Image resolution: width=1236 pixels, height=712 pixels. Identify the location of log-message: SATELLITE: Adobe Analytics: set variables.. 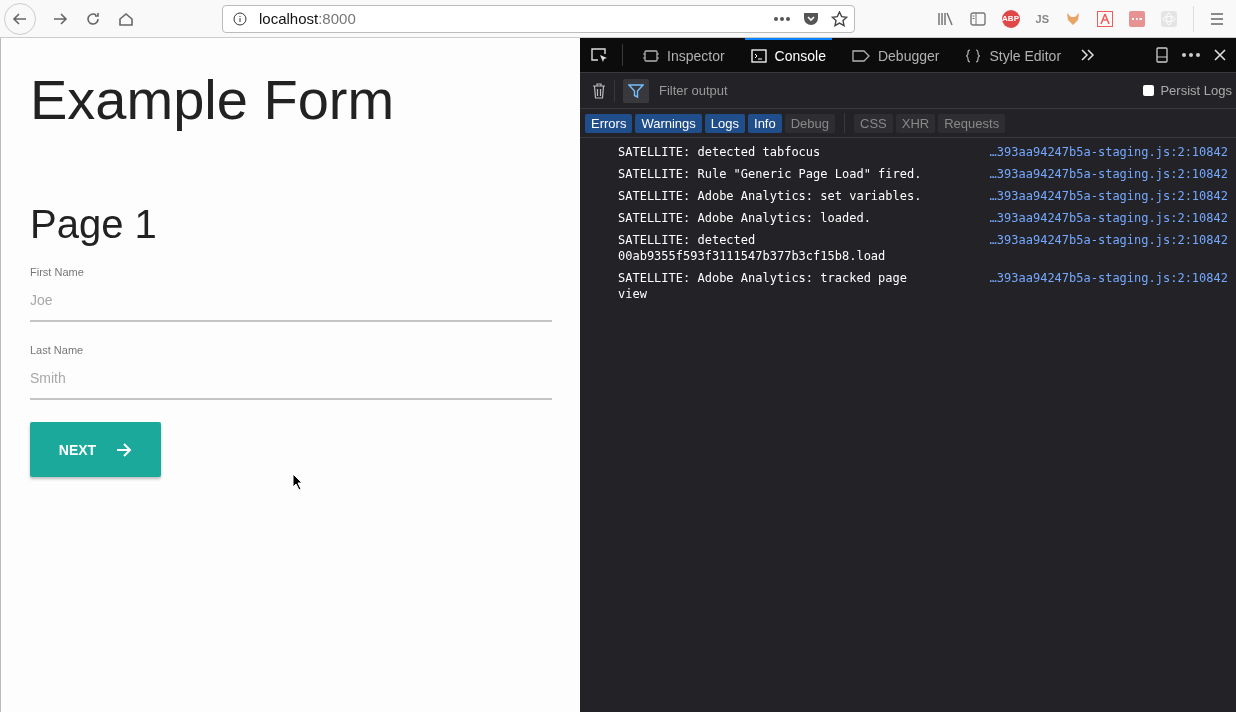
(770, 196).